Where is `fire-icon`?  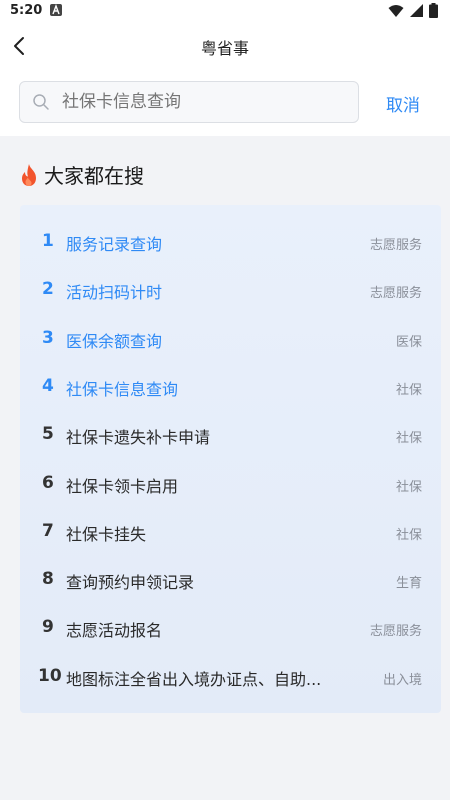
fire-icon is located at coordinates (29, 174).